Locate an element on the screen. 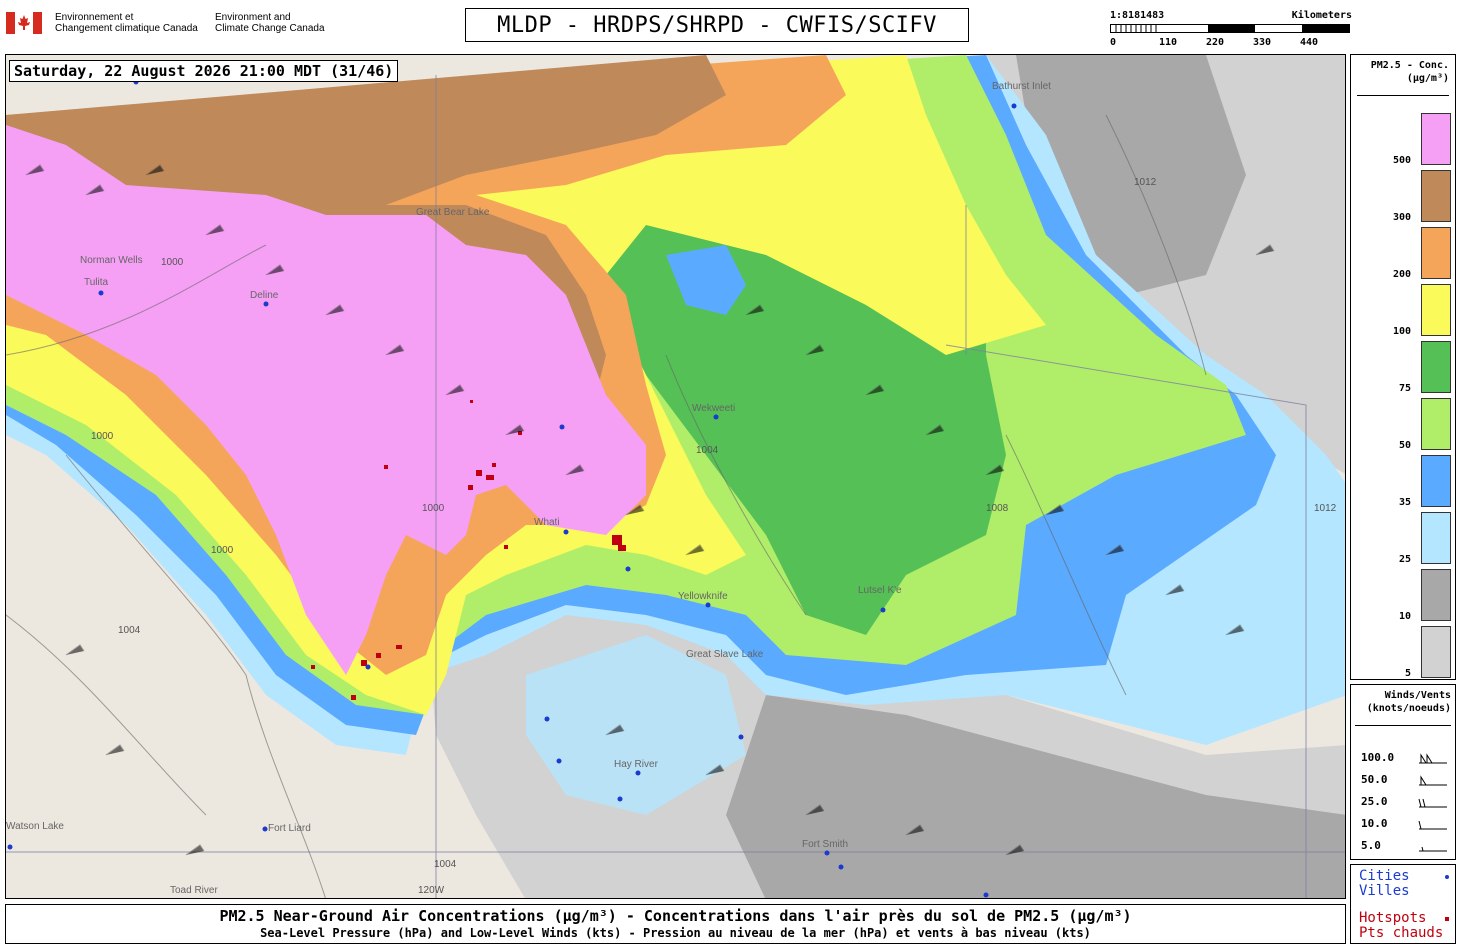 The height and width of the screenshot is (950, 1460). wind-speed-label: 25.0 is located at coordinates (1374, 801).